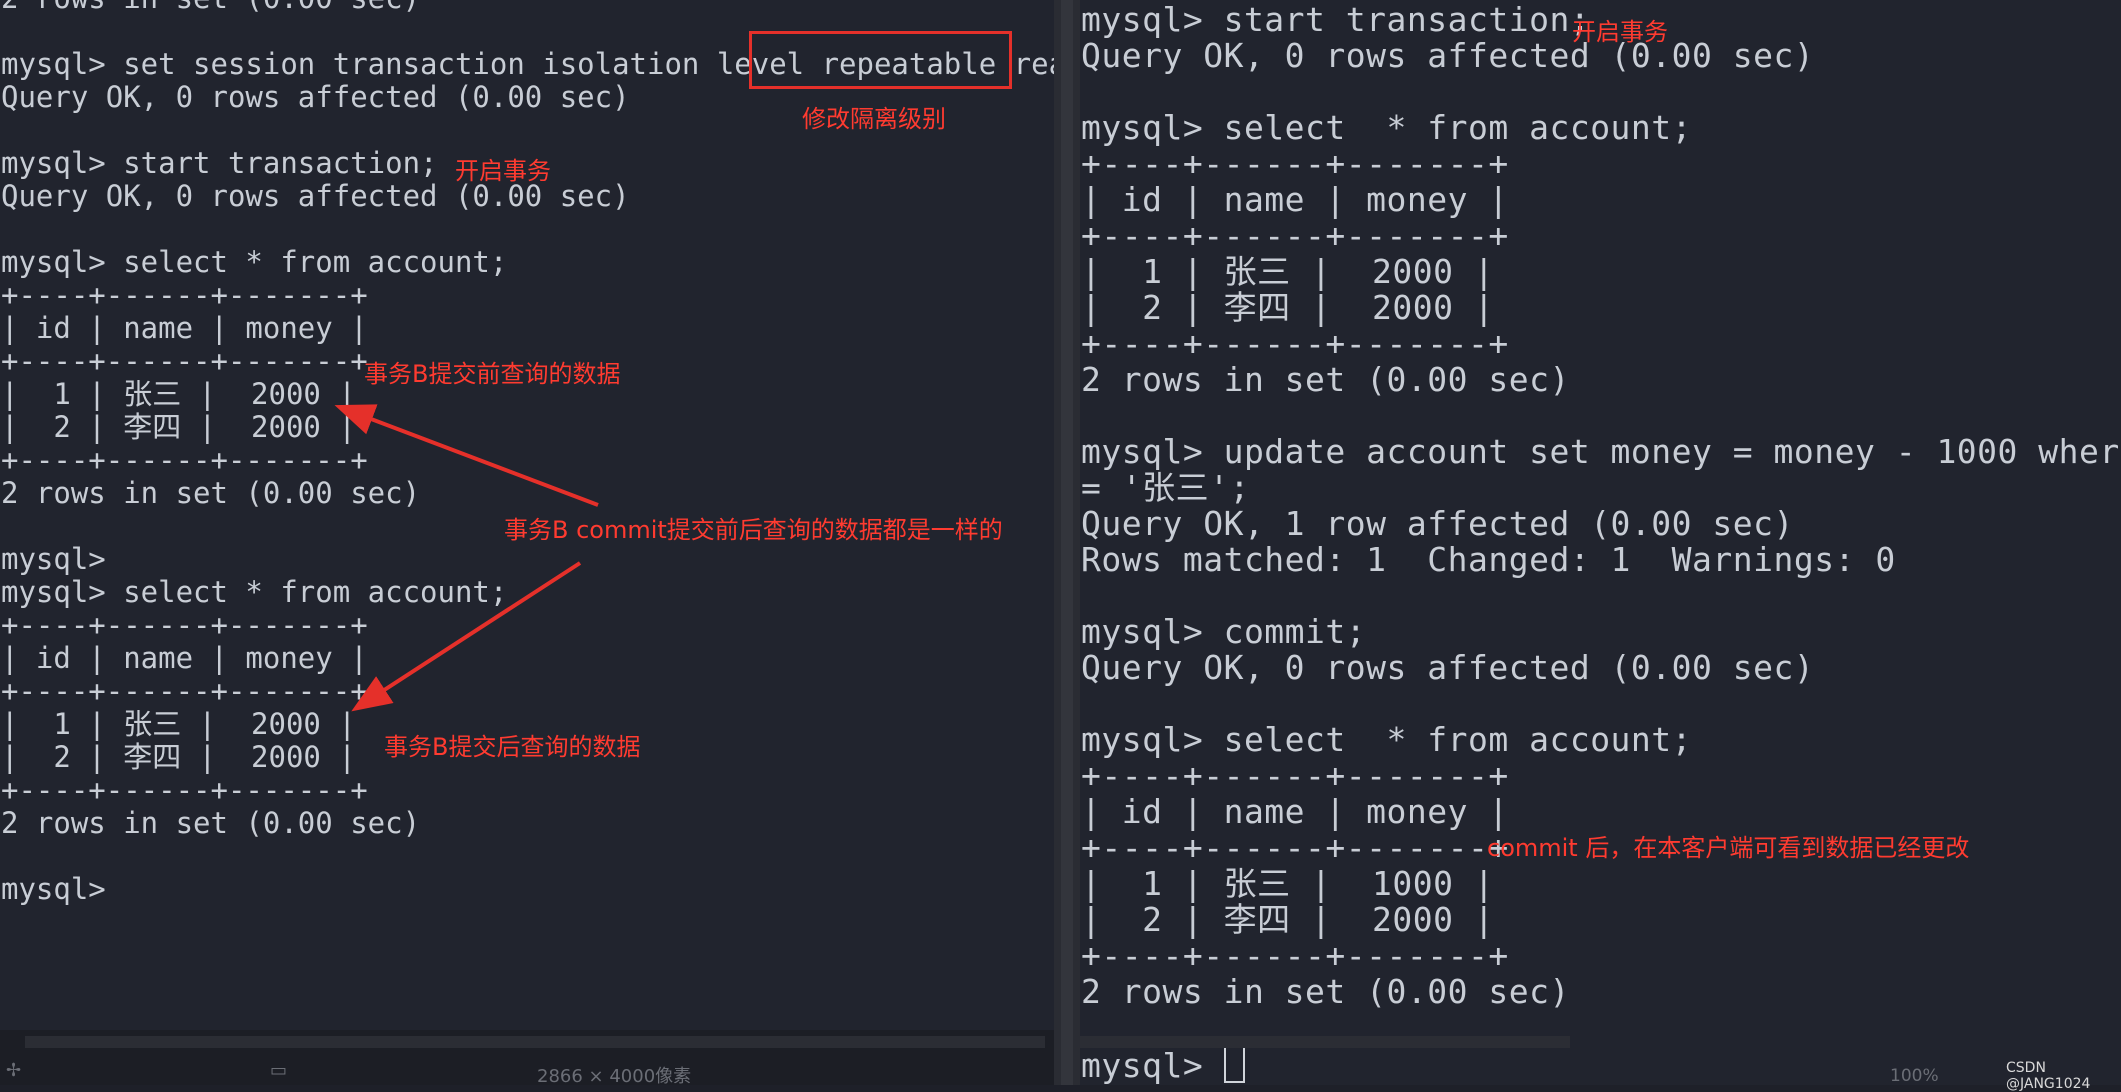  I want to click on annotation-same-data: 事务B commit提交前后查询的数据都是一样的, so click(753, 530).